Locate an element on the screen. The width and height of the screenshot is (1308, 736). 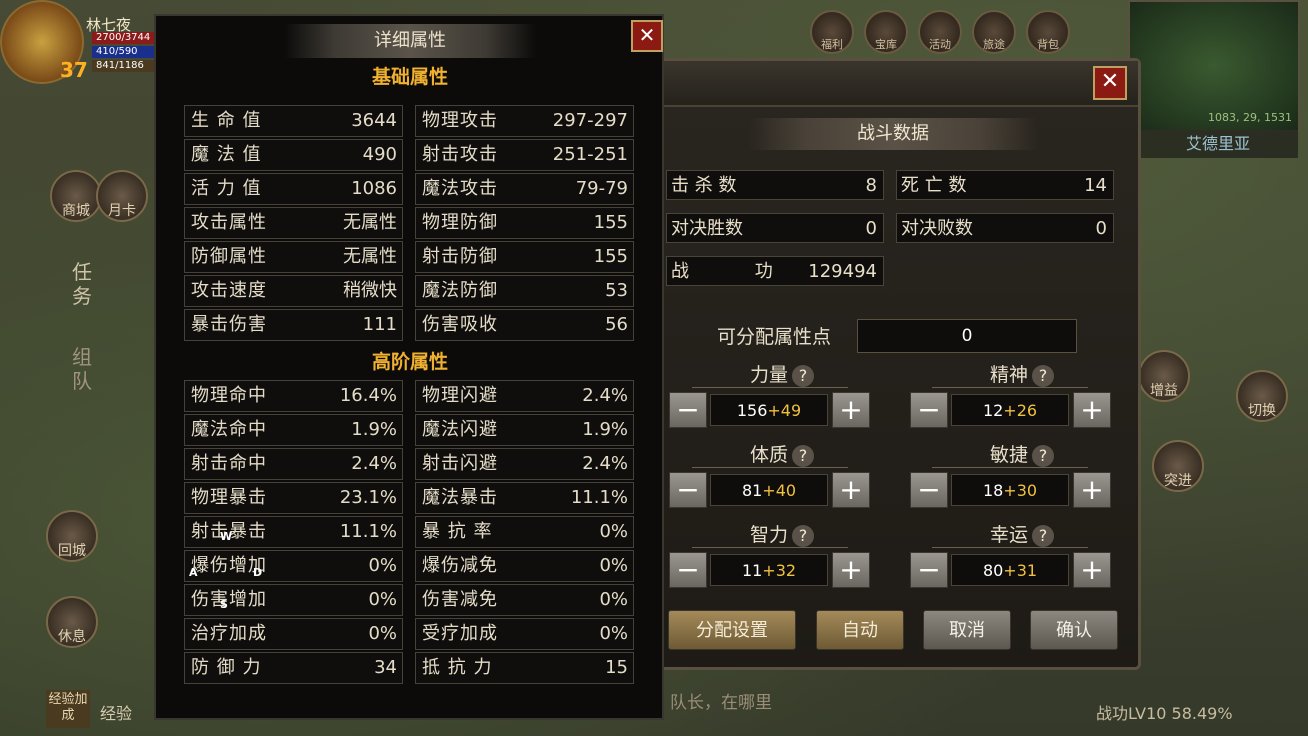
advanced-left-row: 物理命中 16.4% is located at coordinates (293, 396).